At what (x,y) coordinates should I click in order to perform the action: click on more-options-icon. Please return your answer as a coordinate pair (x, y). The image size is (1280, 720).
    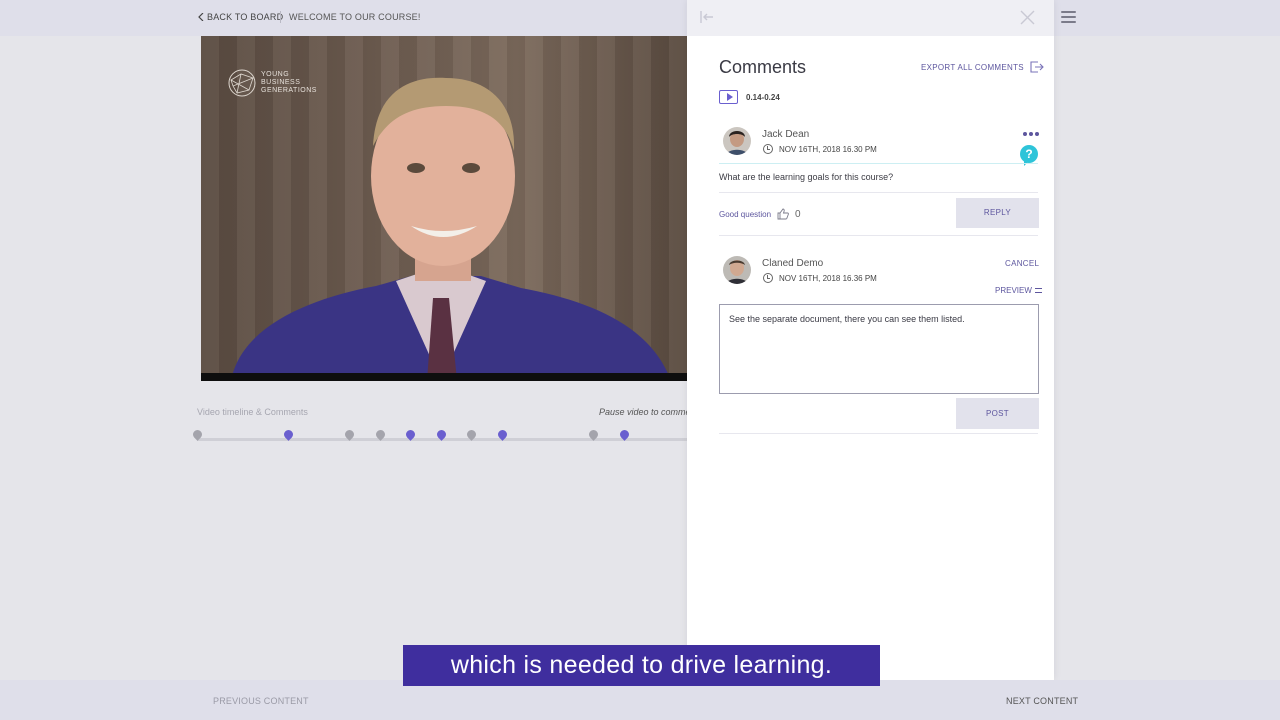
    Looking at the image, I should click on (1031, 134).